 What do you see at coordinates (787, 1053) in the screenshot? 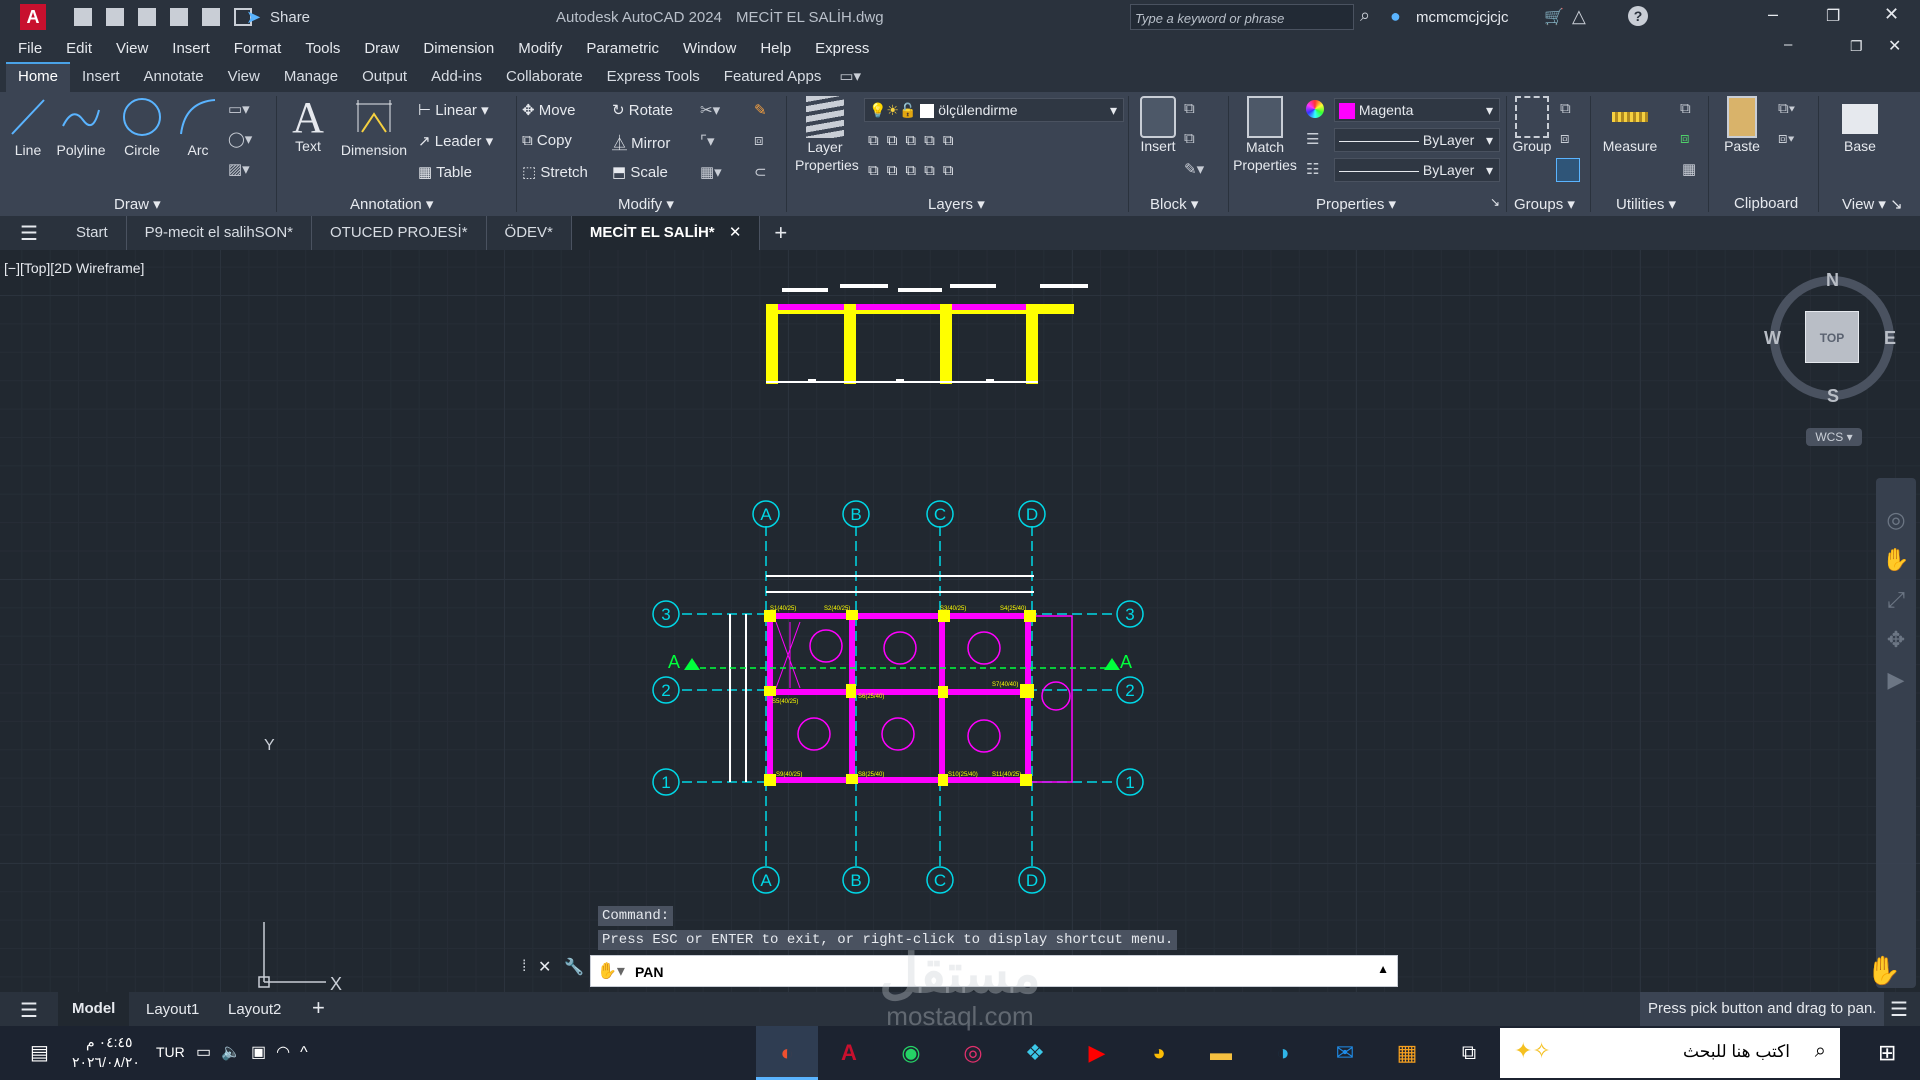
I see `app-unknown-icon: ◐` at bounding box center [787, 1053].